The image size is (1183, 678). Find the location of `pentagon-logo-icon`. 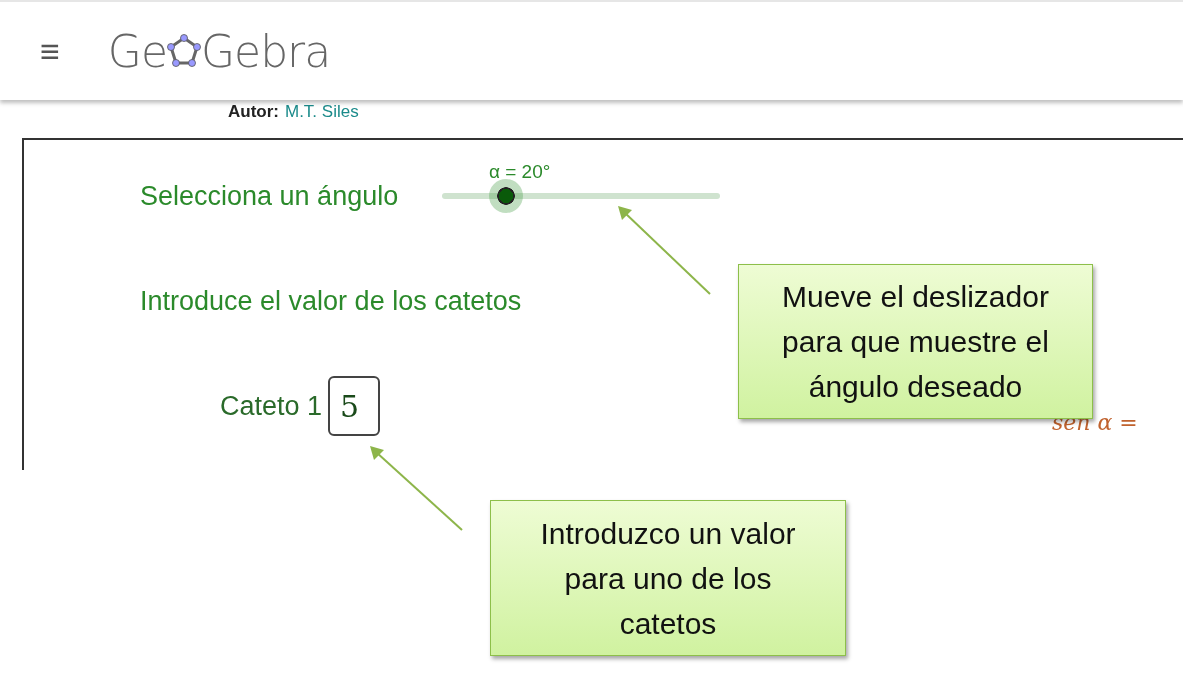

pentagon-logo-icon is located at coordinates (184, 51).